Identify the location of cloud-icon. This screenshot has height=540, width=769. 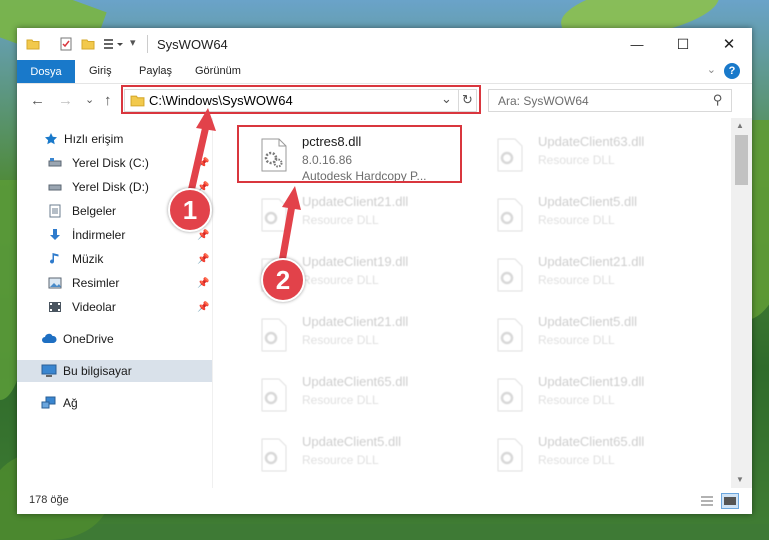
(49, 338).